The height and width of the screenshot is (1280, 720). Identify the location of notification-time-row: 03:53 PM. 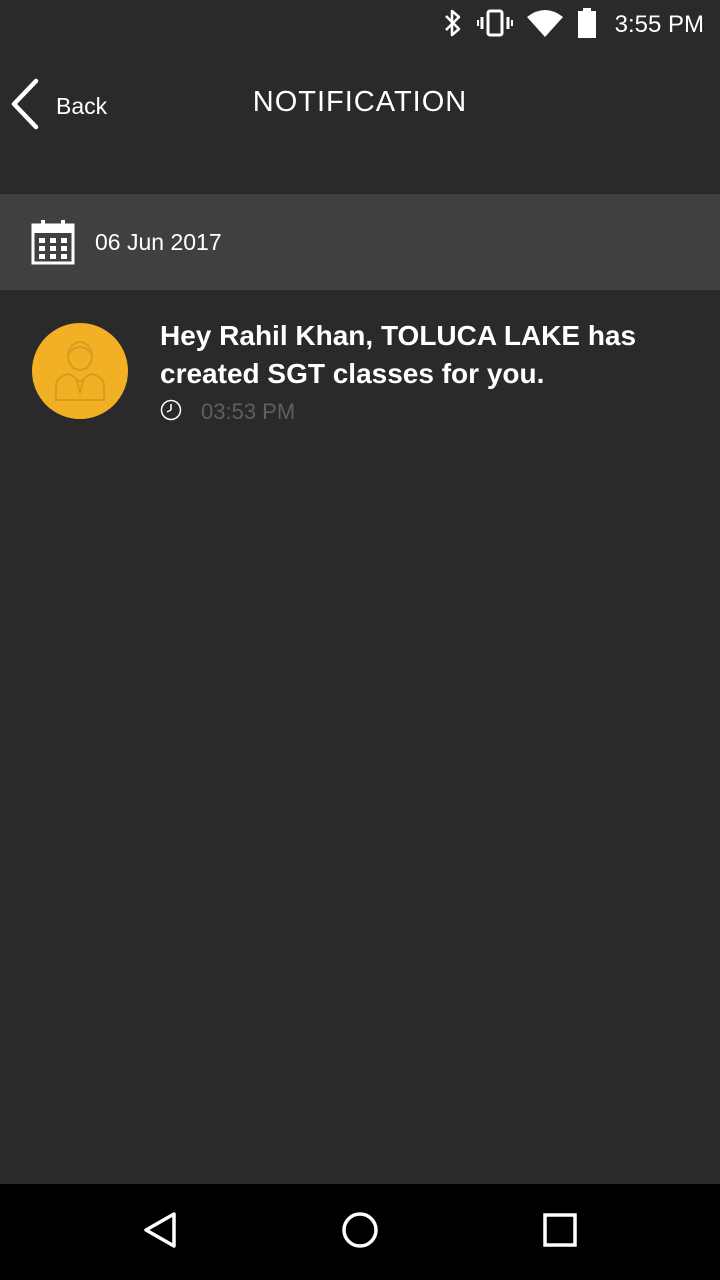
(227, 412).